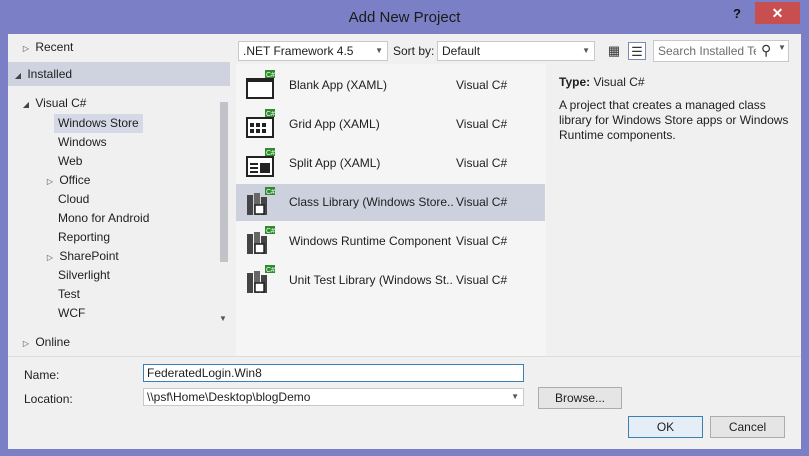 The height and width of the screenshot is (456, 809). Describe the element at coordinates (333, 373) in the screenshot. I see `project-name-input: FederatedLogin.Win8` at that location.